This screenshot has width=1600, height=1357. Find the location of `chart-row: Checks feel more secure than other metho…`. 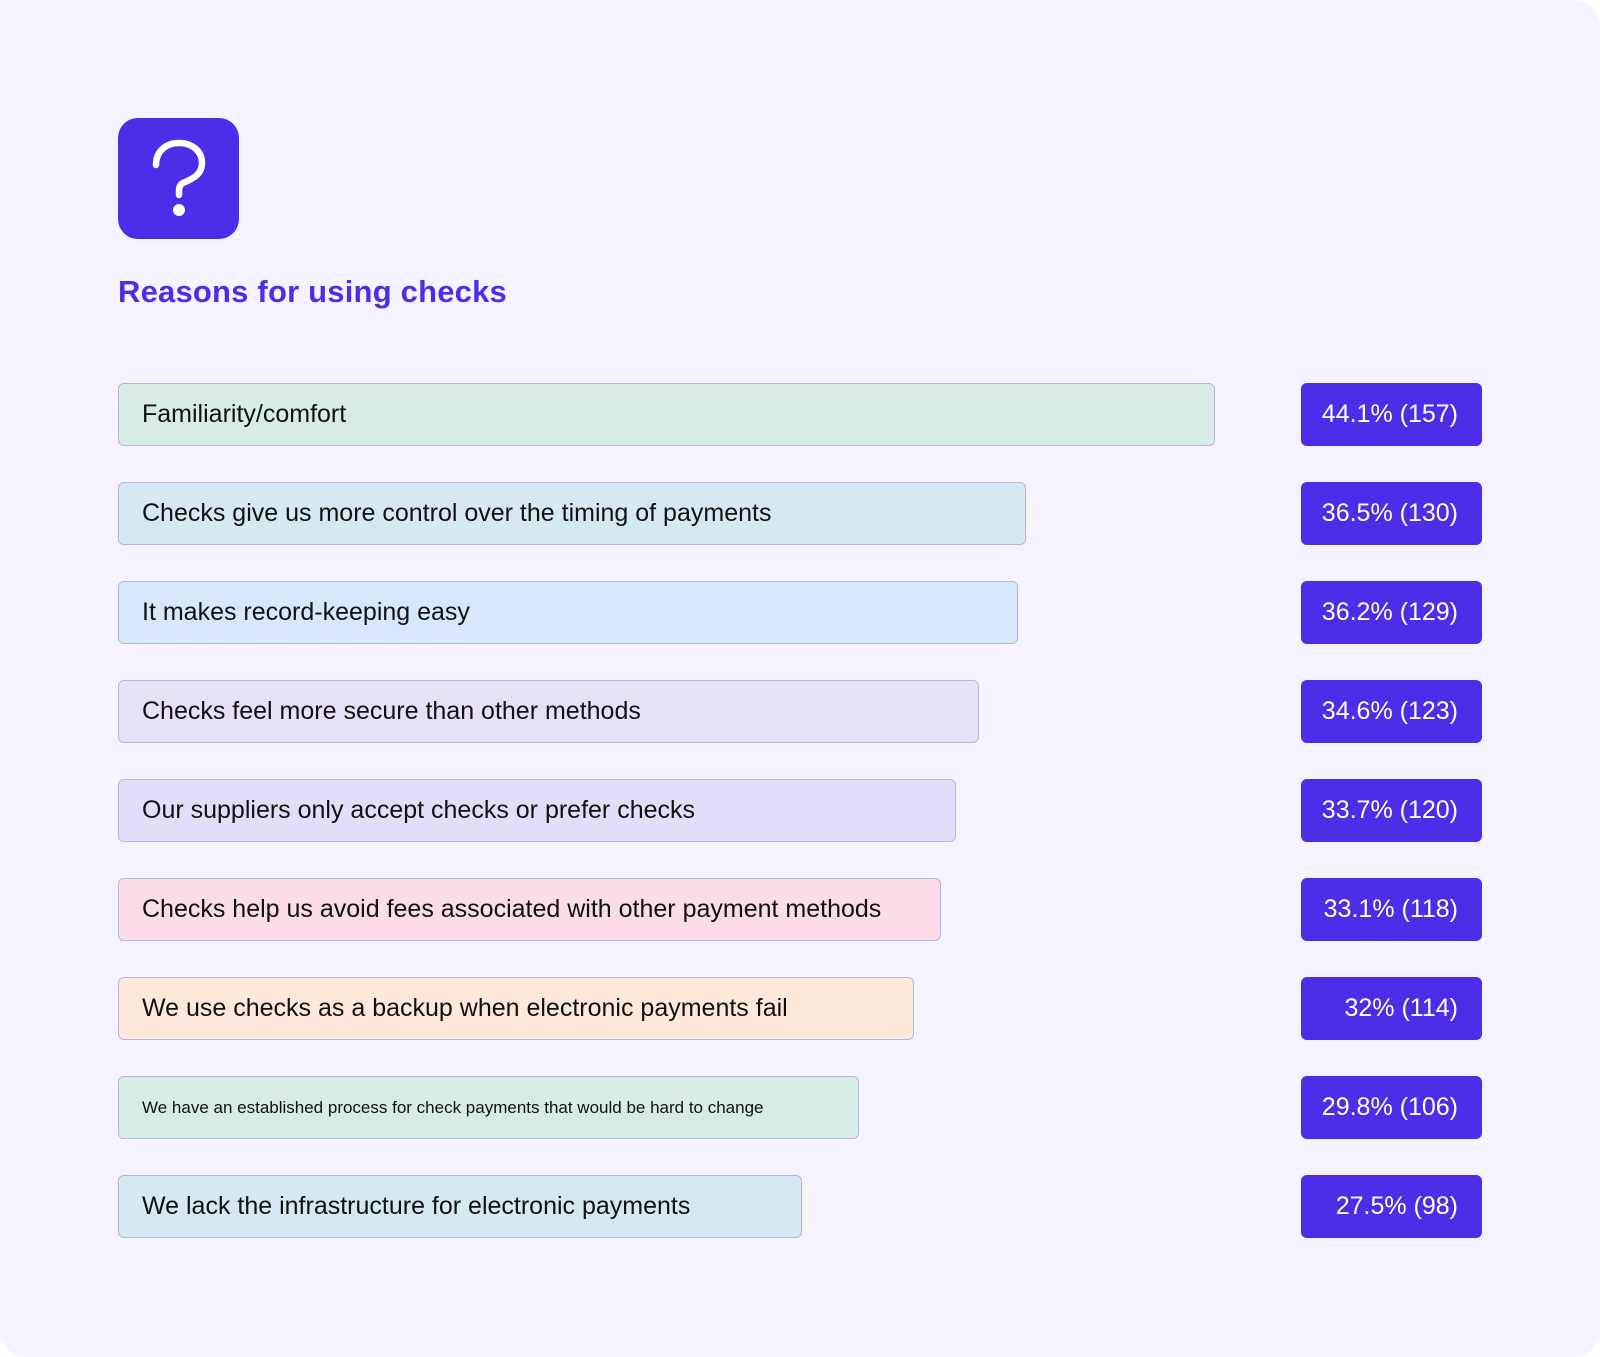

chart-row: Checks feel more secure than other metho… is located at coordinates (801, 712).